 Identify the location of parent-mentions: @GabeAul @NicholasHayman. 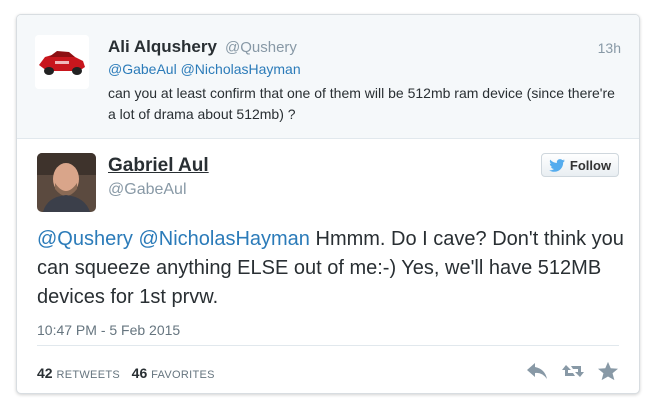
(204, 69).